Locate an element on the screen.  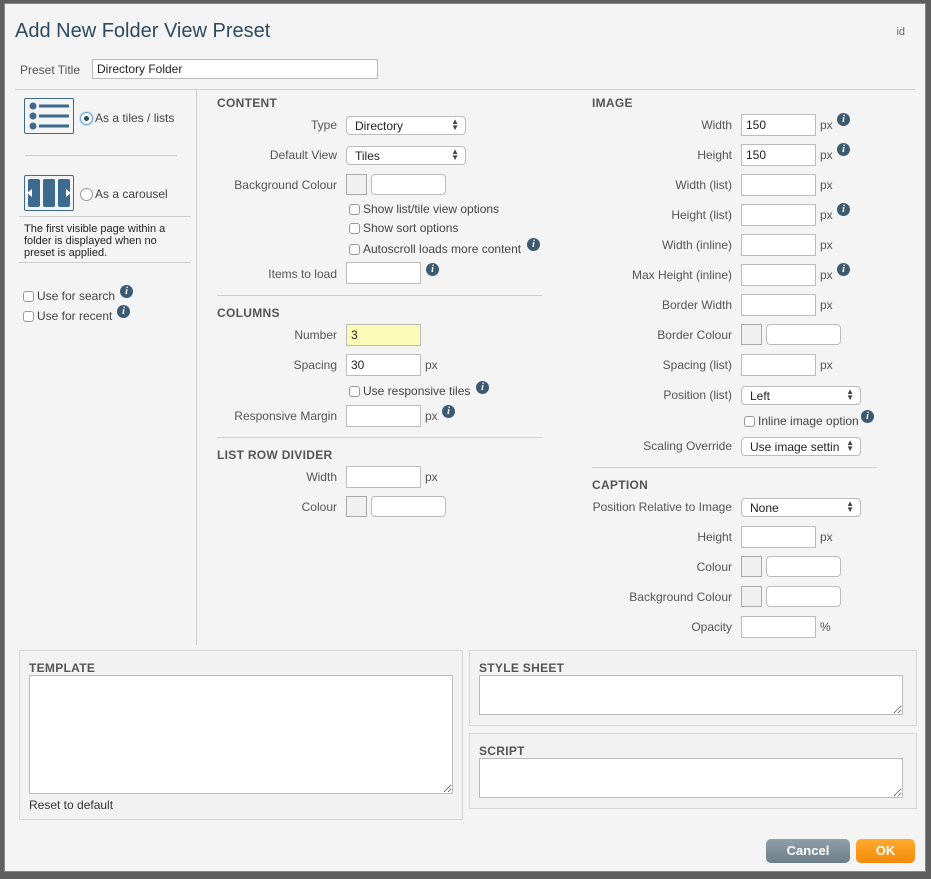
spacing-list-input is located at coordinates (778, 365).